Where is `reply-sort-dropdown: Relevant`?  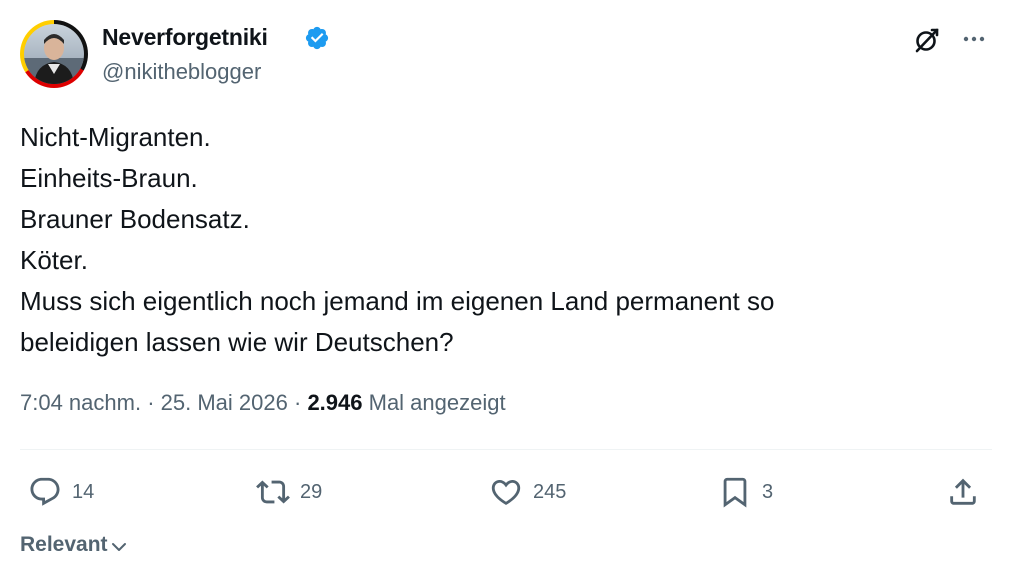 reply-sort-dropdown: Relevant is located at coordinates (74, 545).